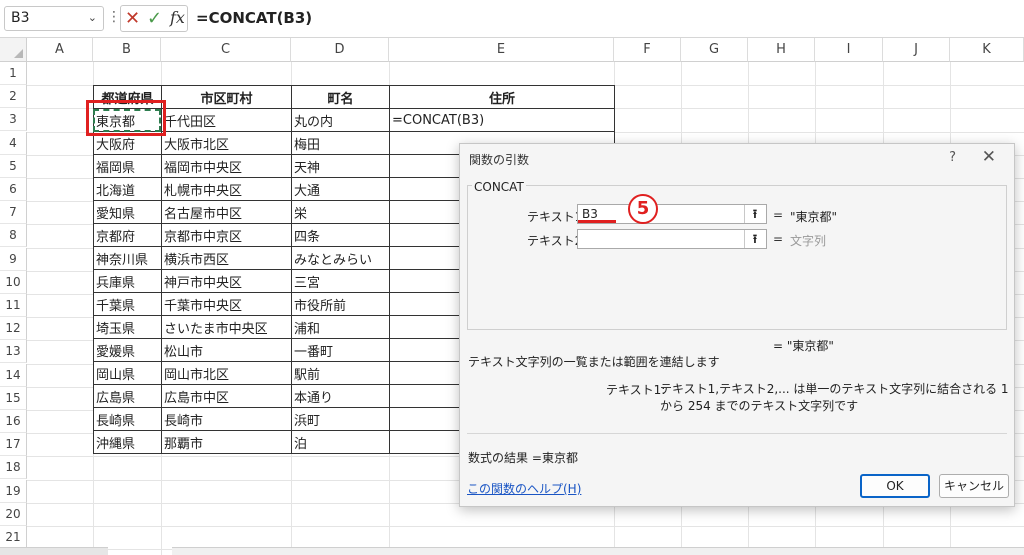  Describe the element at coordinates (13, 537) in the screenshot. I see `row-header-21: 21` at that location.